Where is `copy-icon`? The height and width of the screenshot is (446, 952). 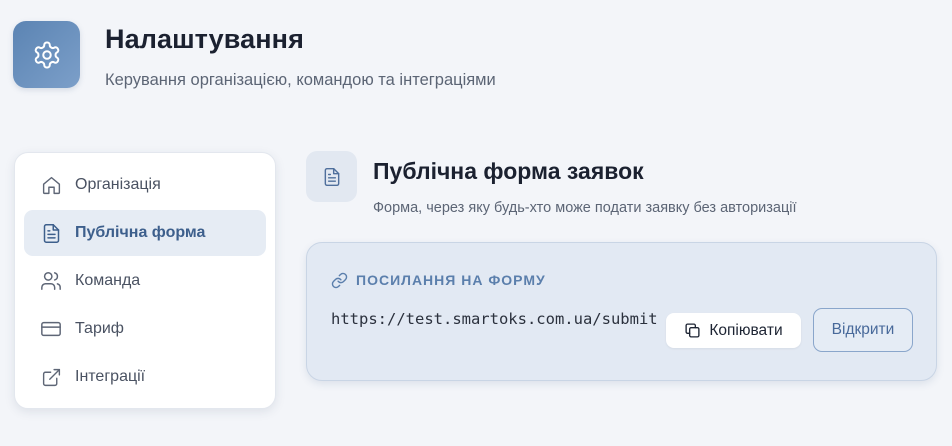 copy-icon is located at coordinates (693, 331).